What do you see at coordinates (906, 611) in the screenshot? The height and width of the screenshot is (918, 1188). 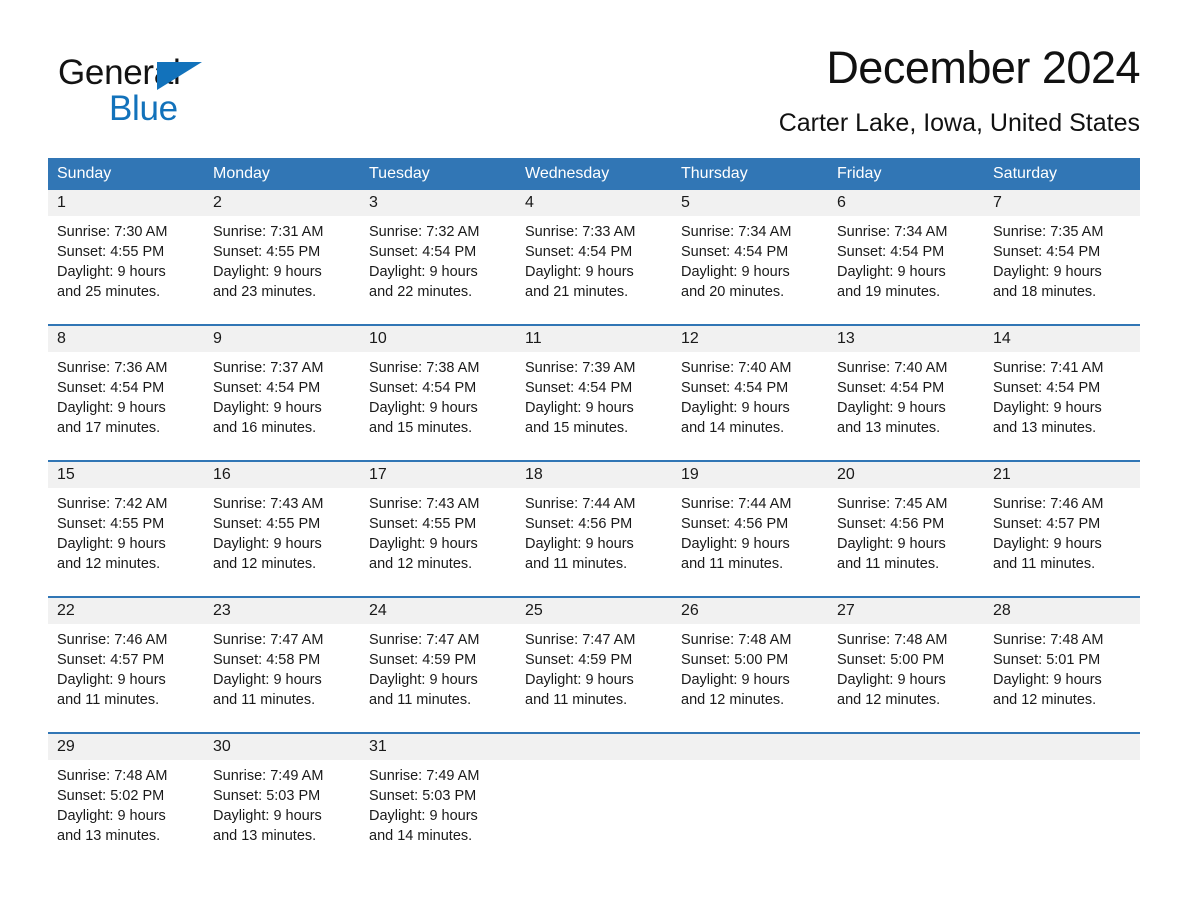 I see `day-number-27: 27` at bounding box center [906, 611].